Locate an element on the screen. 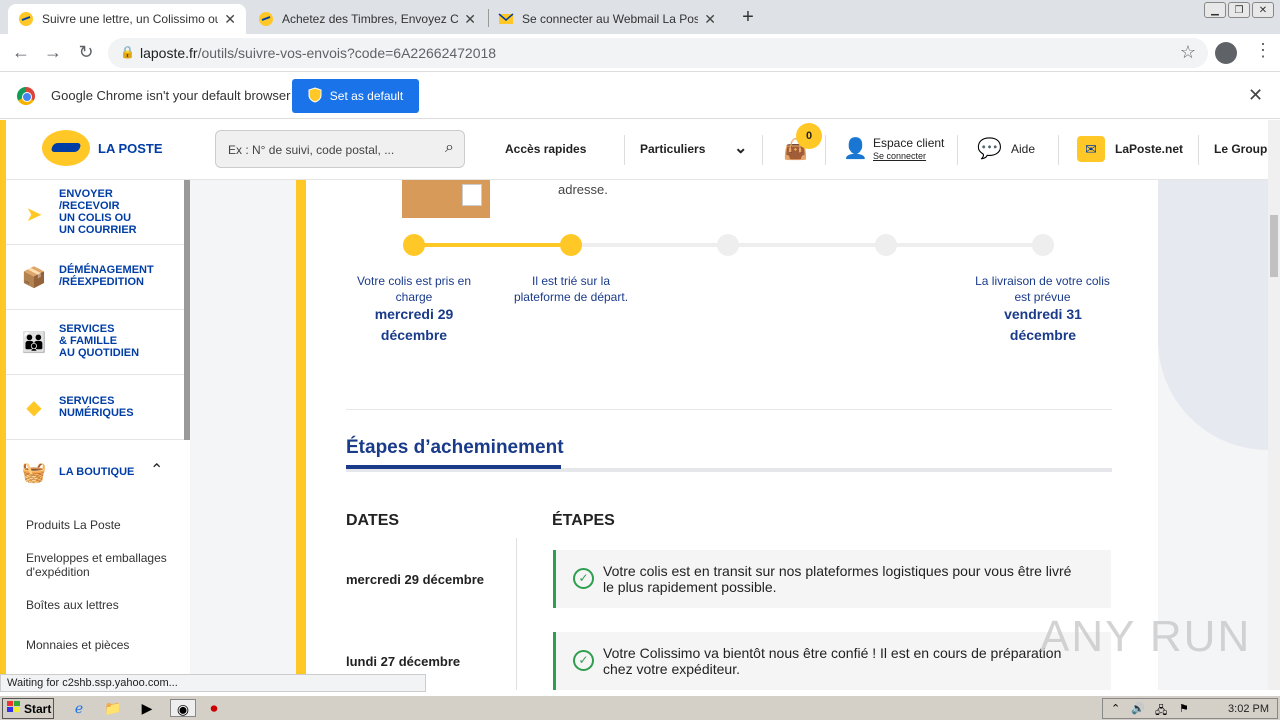 Image resolution: width=1280 pixels, height=721 pixels. etapes-title: Étapes d’acheminement is located at coordinates (455, 447).